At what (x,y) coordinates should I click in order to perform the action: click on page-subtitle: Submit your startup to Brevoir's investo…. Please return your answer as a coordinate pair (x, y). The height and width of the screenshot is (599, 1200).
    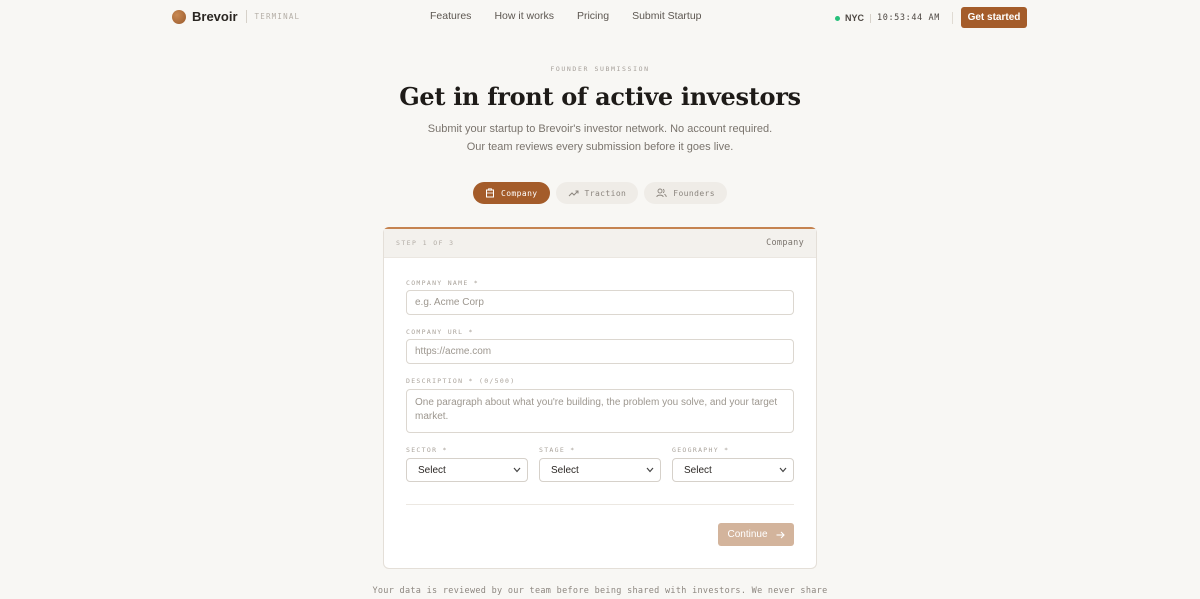
    Looking at the image, I should click on (600, 138).